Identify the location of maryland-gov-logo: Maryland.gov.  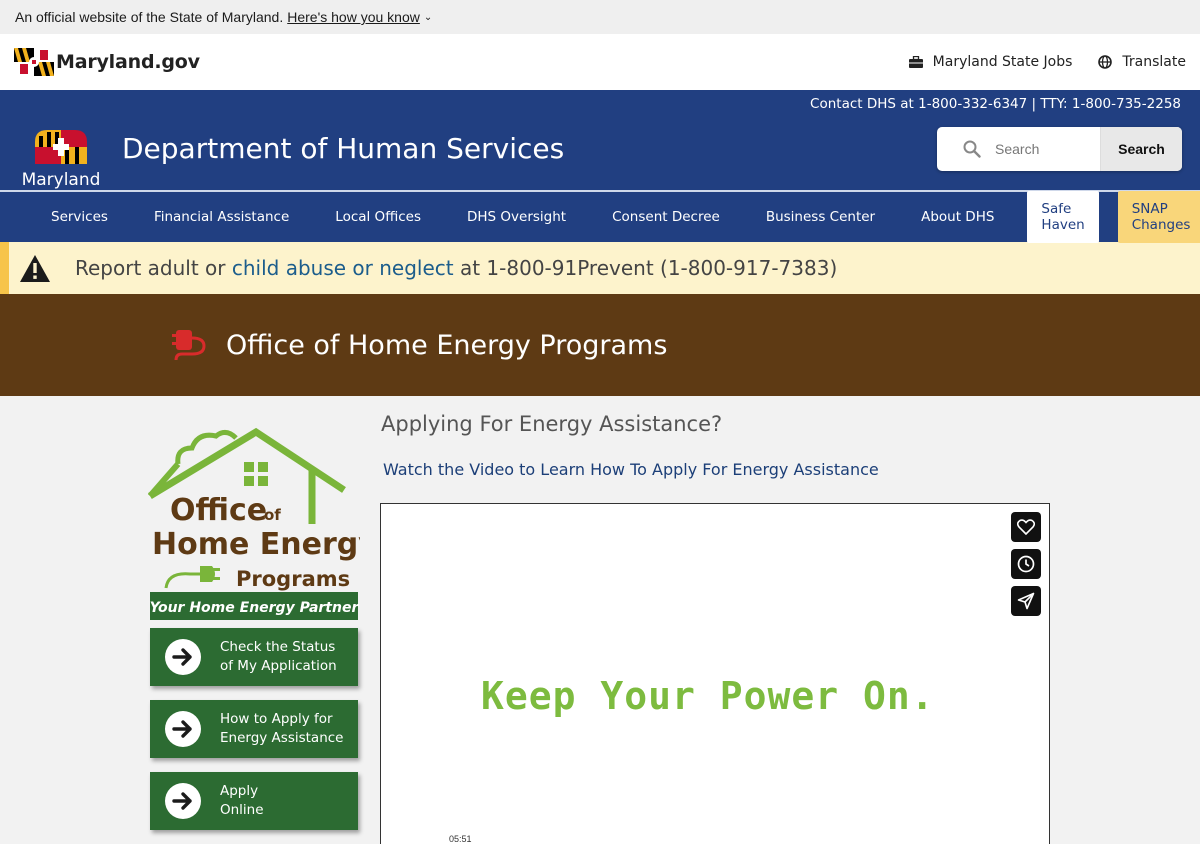
(107, 62).